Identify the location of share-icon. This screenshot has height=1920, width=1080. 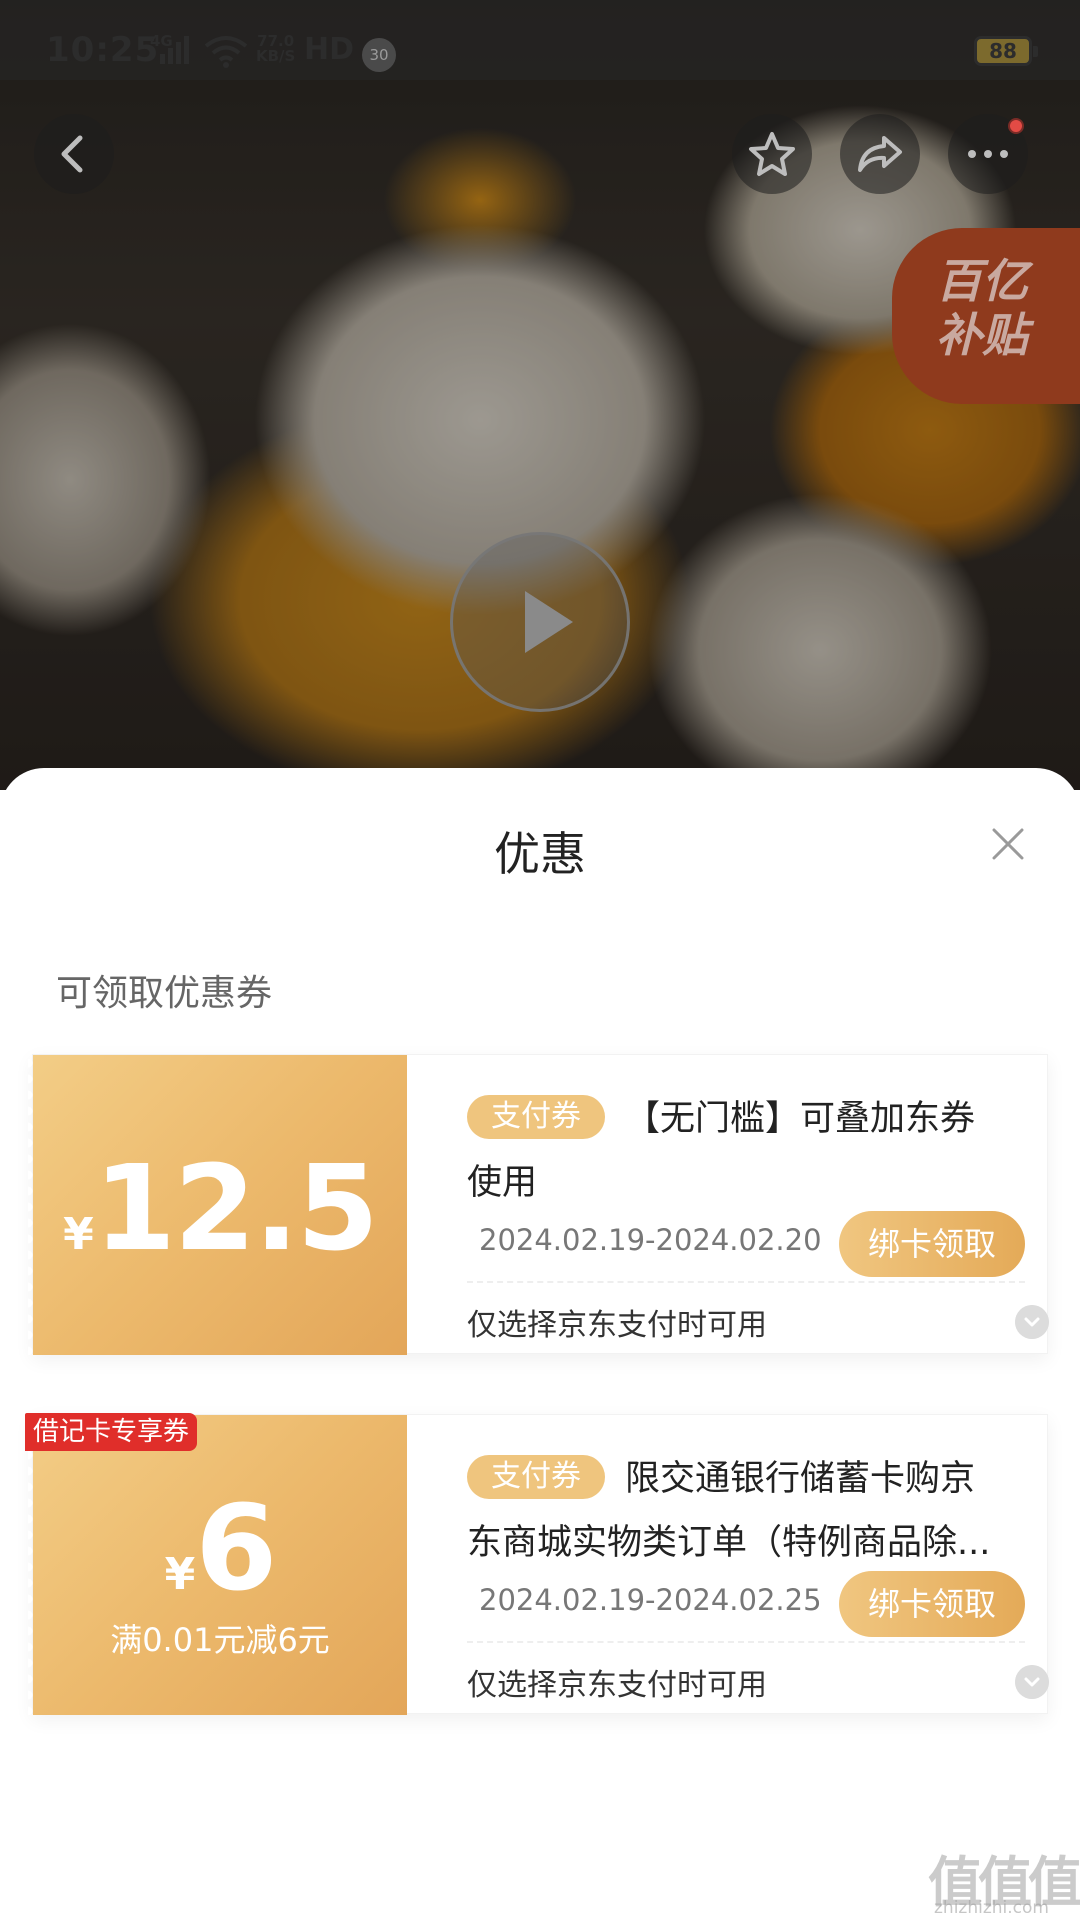
(880, 154).